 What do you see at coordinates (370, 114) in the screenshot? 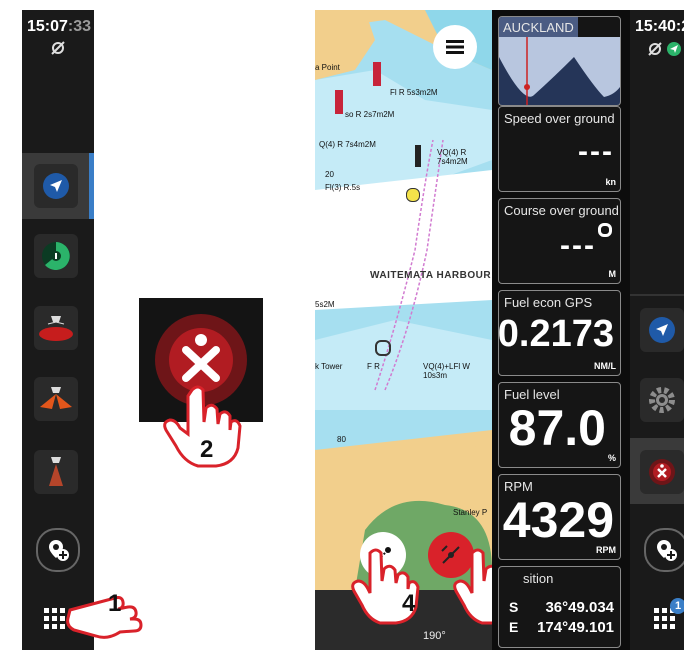
I see `map-label: so R 2s7m2M` at bounding box center [370, 114].